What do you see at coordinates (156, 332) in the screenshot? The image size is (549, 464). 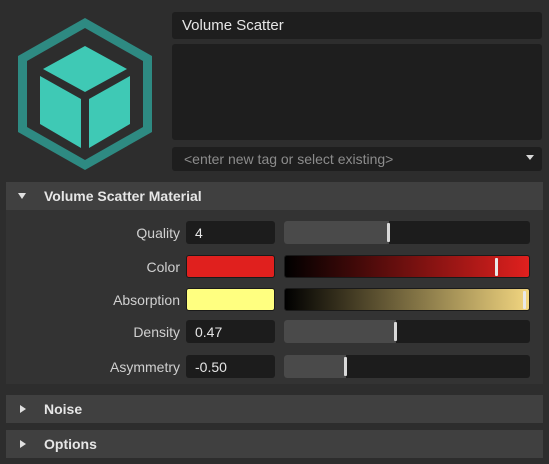 I see `density-label: Density` at bounding box center [156, 332].